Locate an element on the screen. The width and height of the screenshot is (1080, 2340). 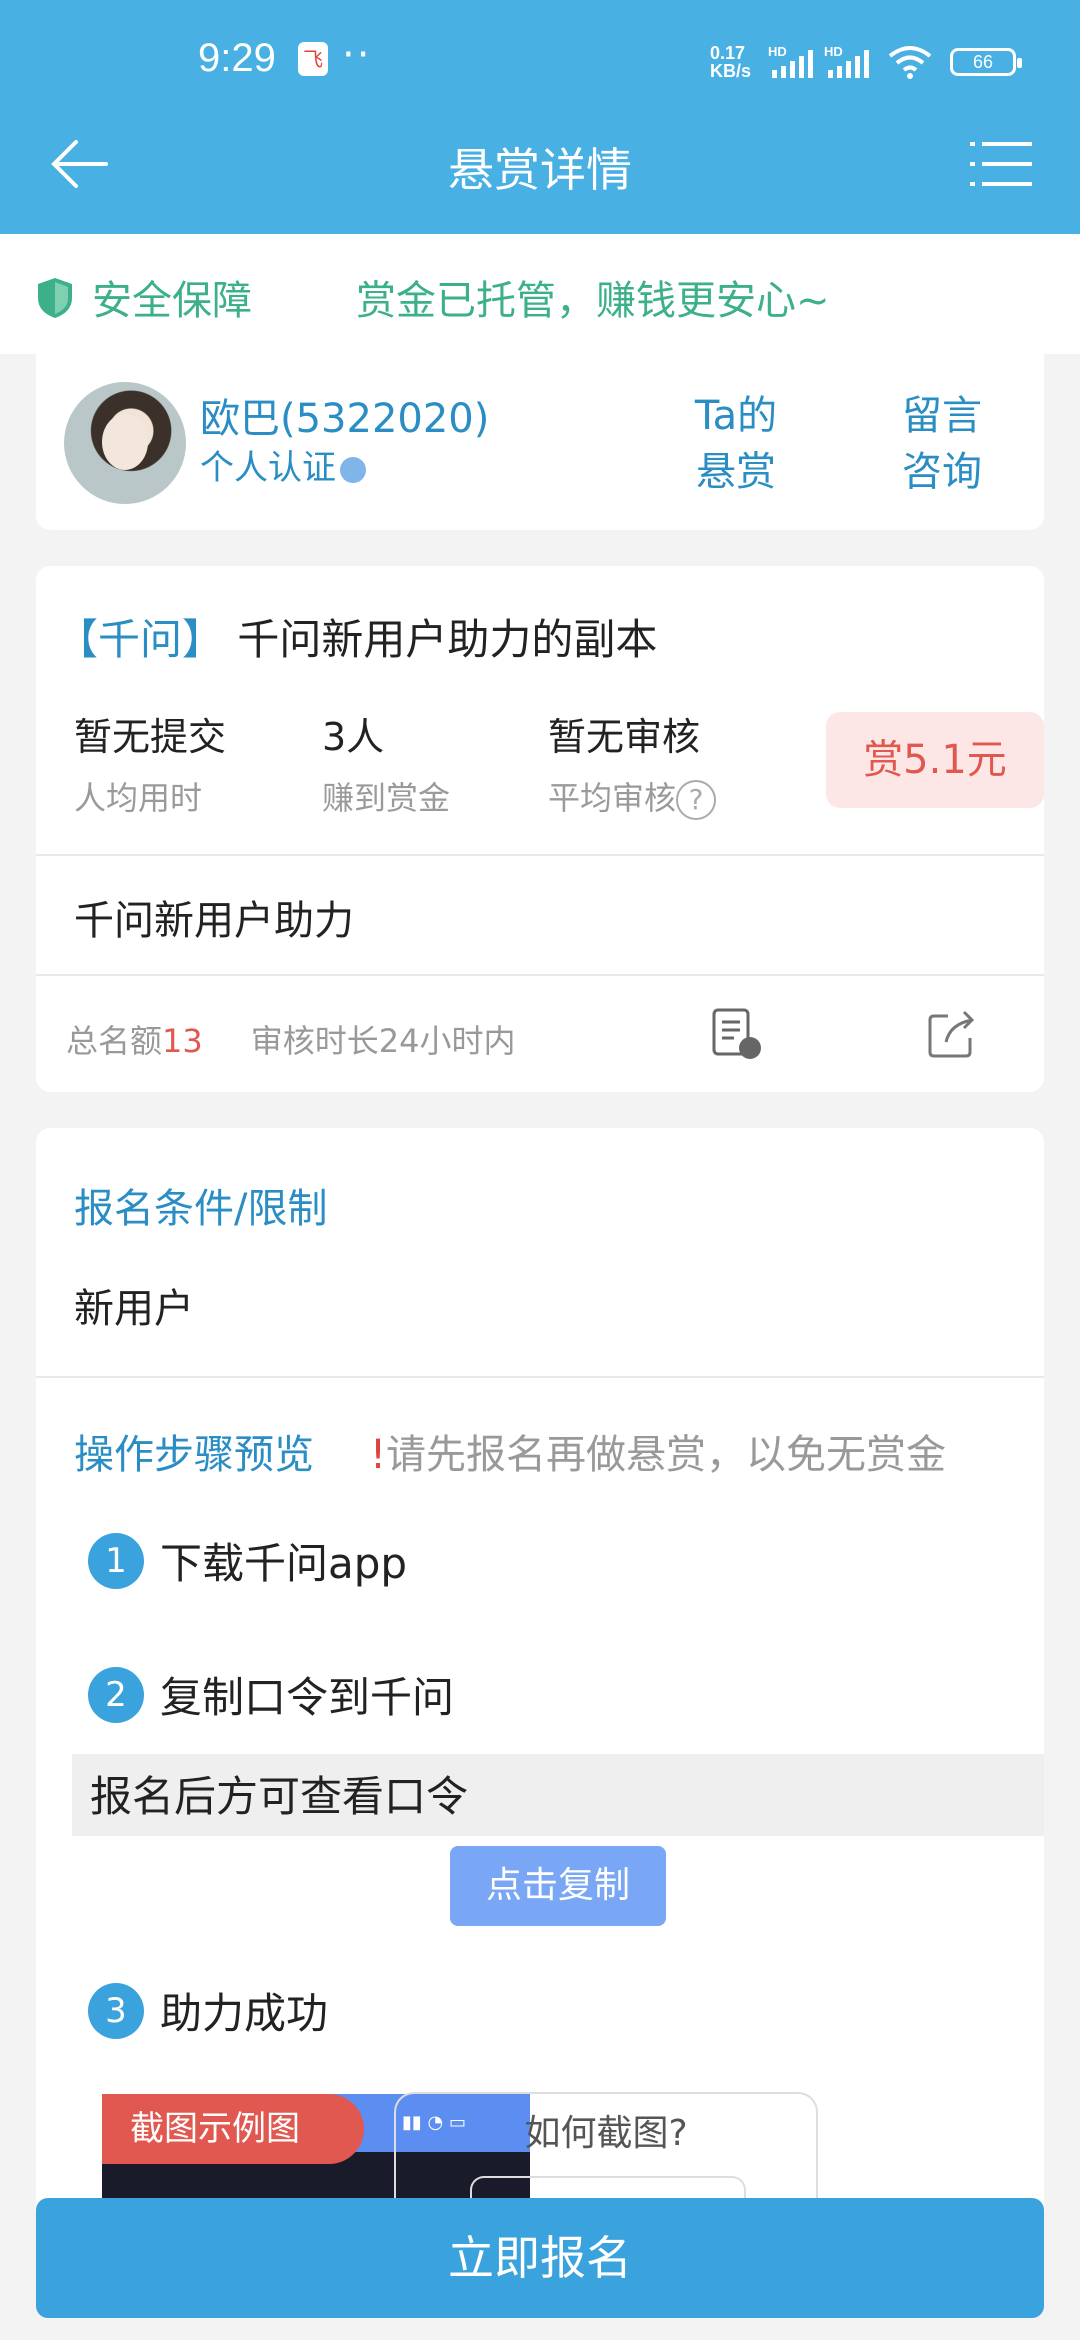
signal-icon: HD is located at coordinates (790, 61).